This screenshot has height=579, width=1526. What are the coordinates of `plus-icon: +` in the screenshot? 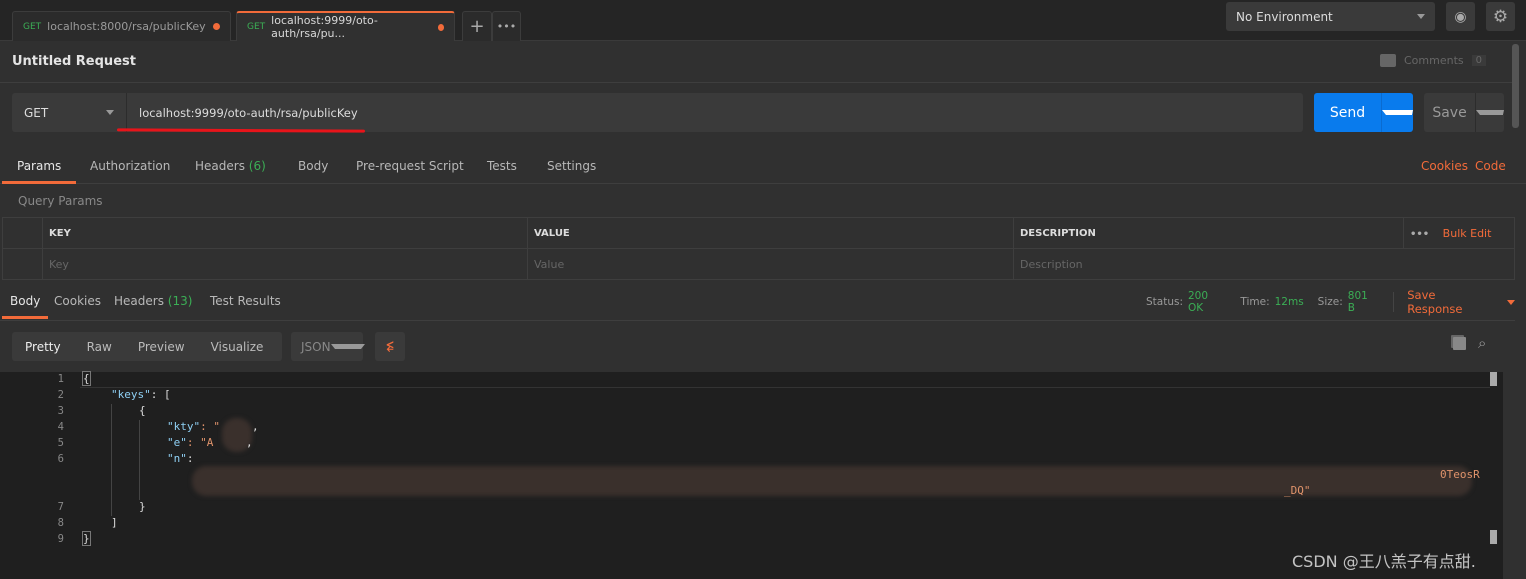 It's located at (477, 26).